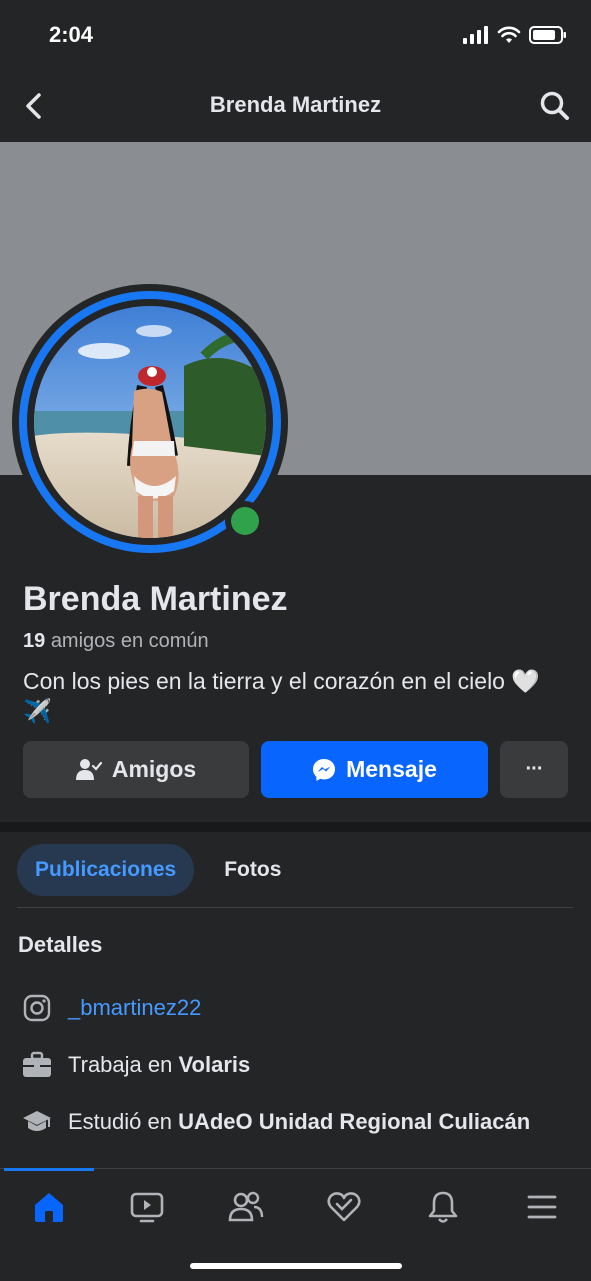 This screenshot has width=591, height=1281. I want to click on mutual-friends: 19 amigos en común, so click(116, 641).